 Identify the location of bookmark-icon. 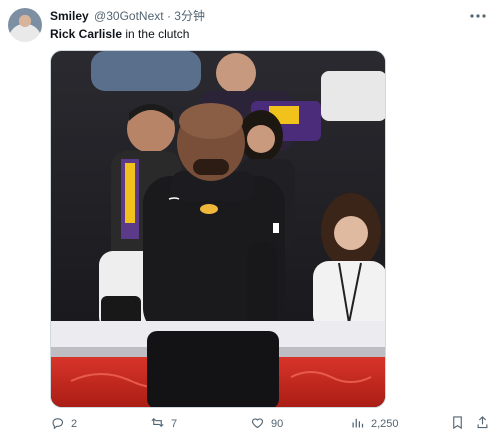
(457, 424).